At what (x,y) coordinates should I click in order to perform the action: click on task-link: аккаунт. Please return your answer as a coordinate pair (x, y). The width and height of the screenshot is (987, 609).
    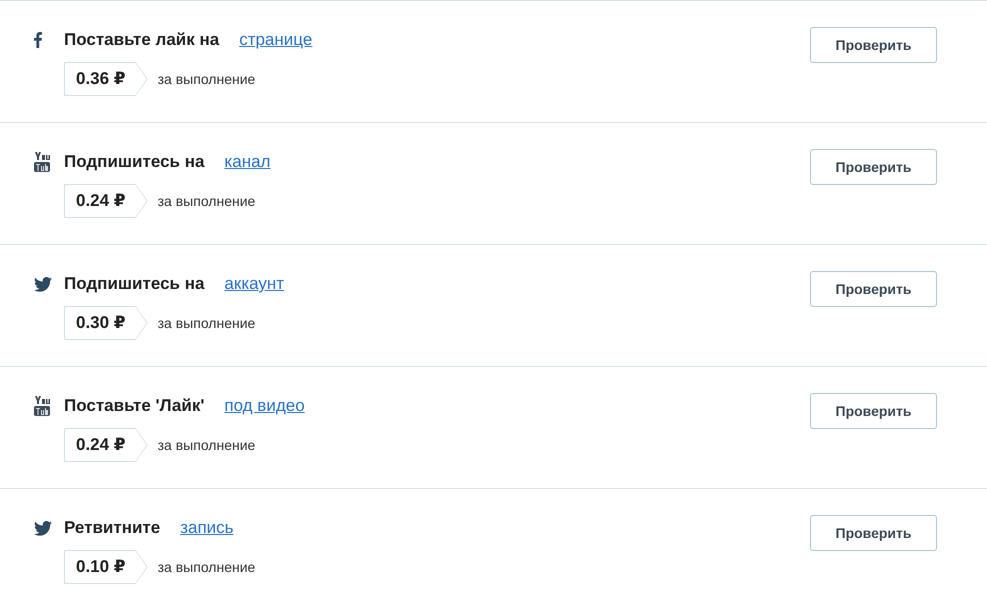
    Looking at the image, I should click on (254, 284).